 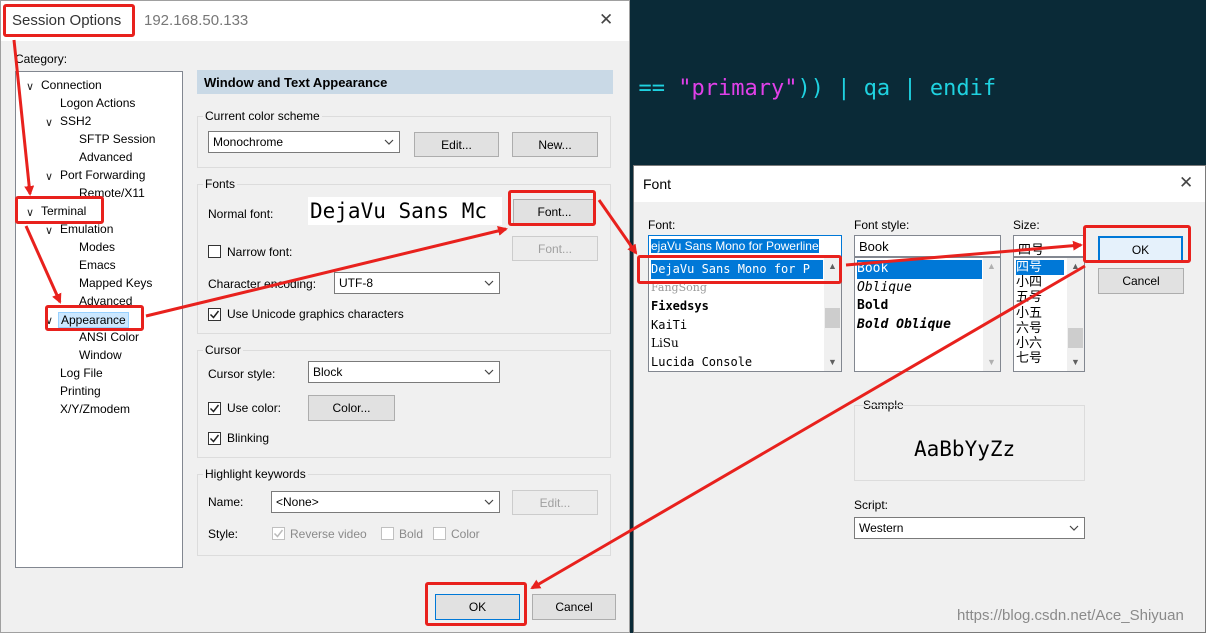 I want to click on font-style-input: Book, so click(x=927, y=246).